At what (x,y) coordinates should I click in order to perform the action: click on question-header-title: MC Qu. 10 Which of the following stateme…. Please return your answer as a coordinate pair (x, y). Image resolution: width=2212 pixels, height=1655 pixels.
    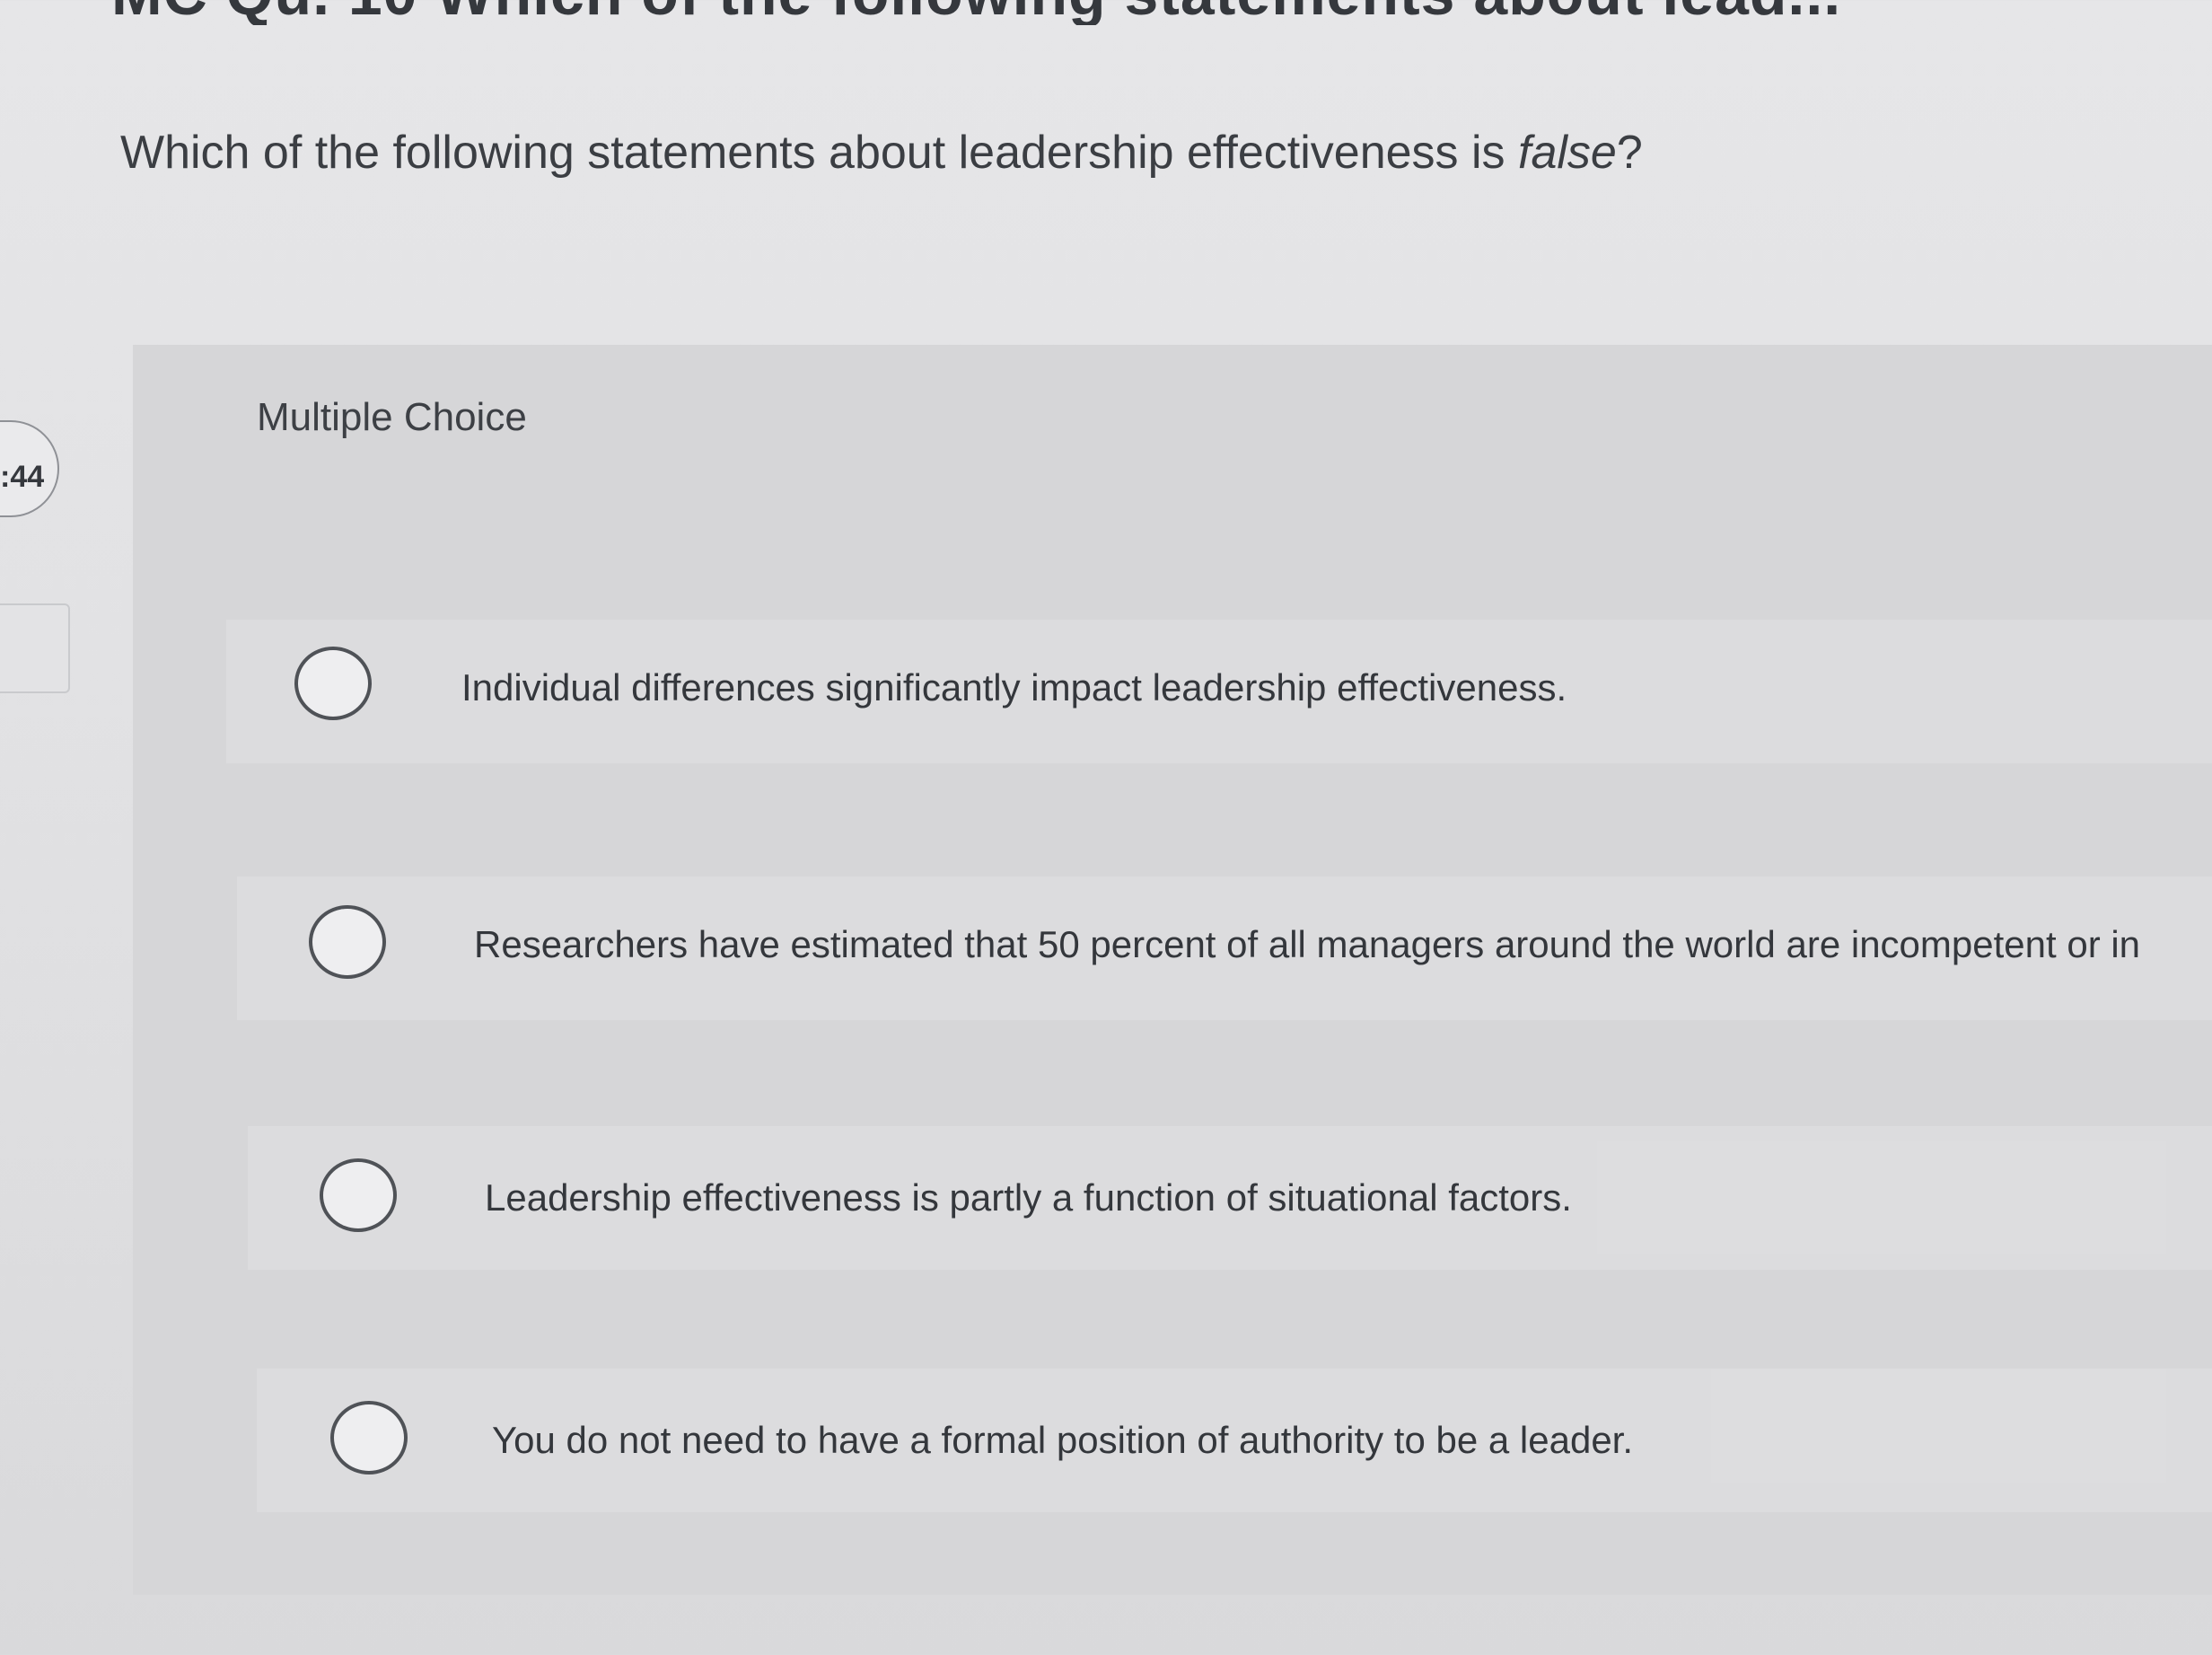
    Looking at the image, I should click on (976, 13).